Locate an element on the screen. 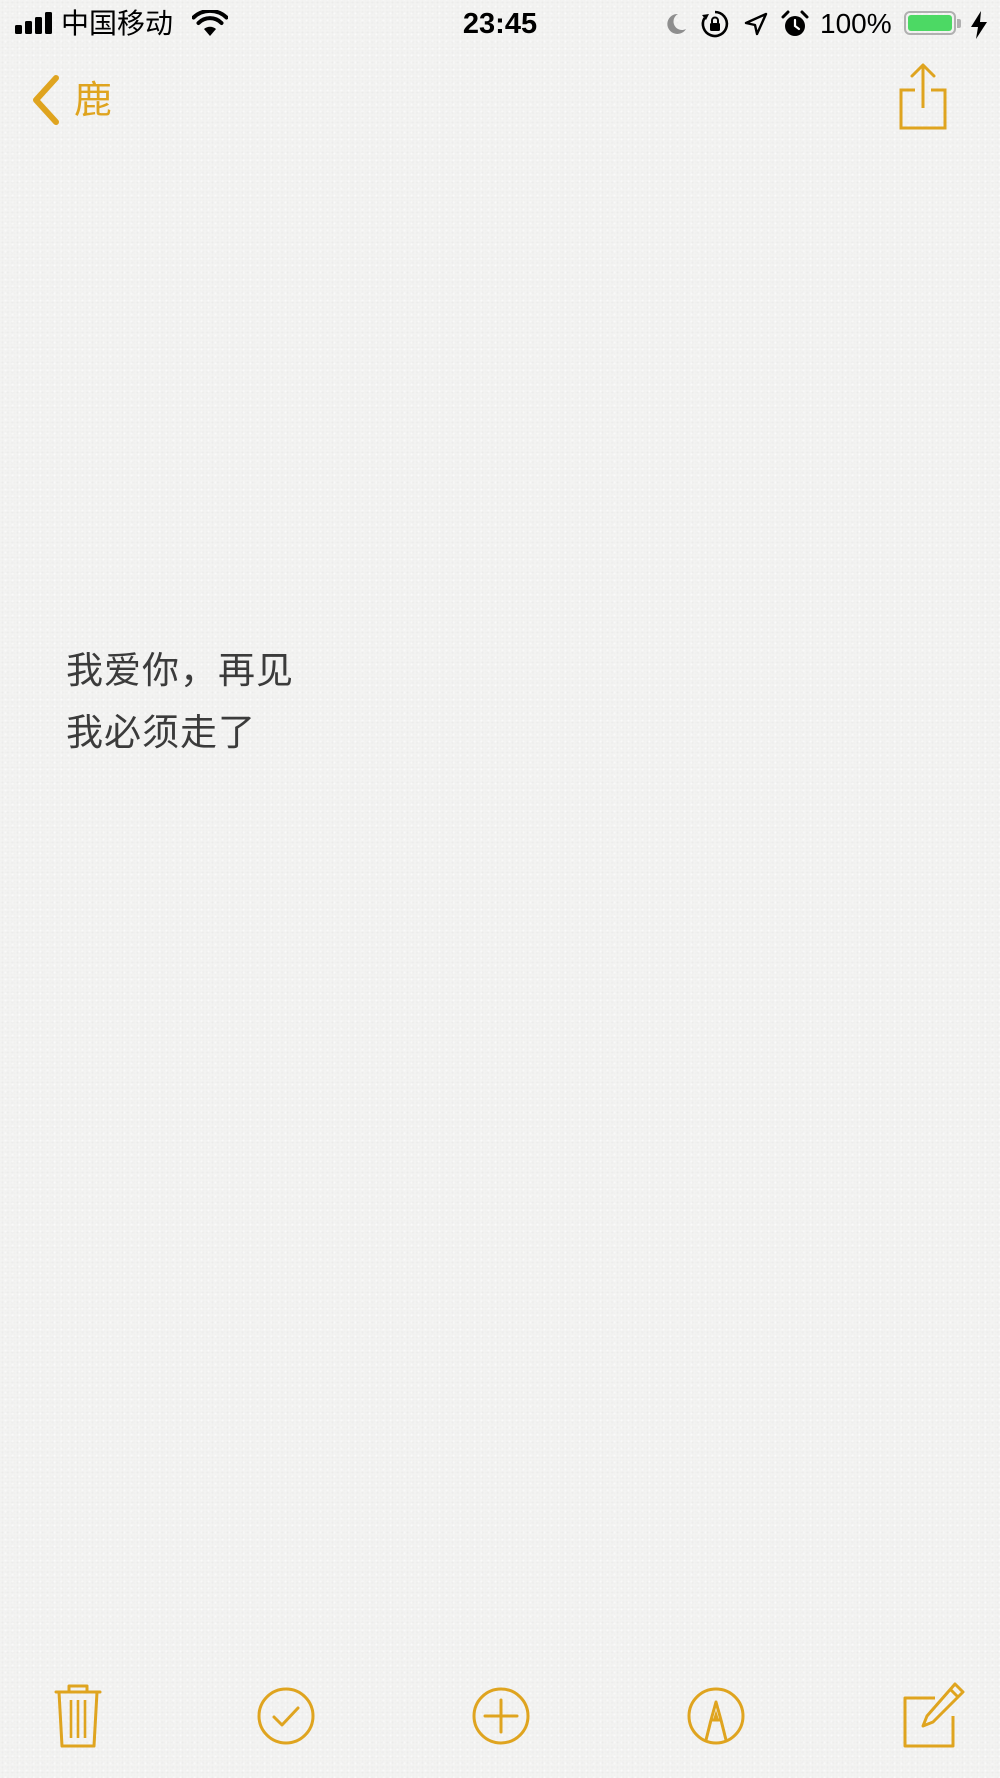 This screenshot has height=1778, width=1000. back-button: 鹿 is located at coordinates (71, 100).